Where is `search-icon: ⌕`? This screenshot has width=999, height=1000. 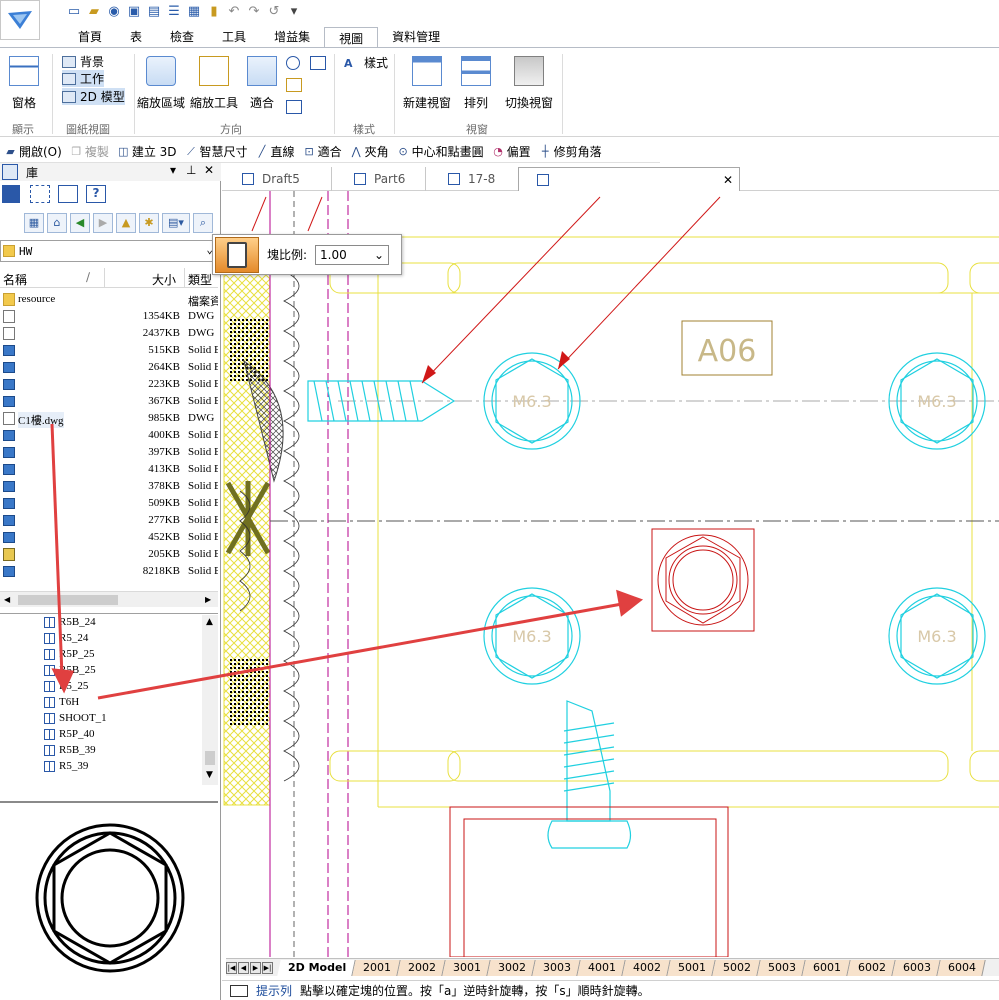
search-icon: ⌕ is located at coordinates (203, 223).